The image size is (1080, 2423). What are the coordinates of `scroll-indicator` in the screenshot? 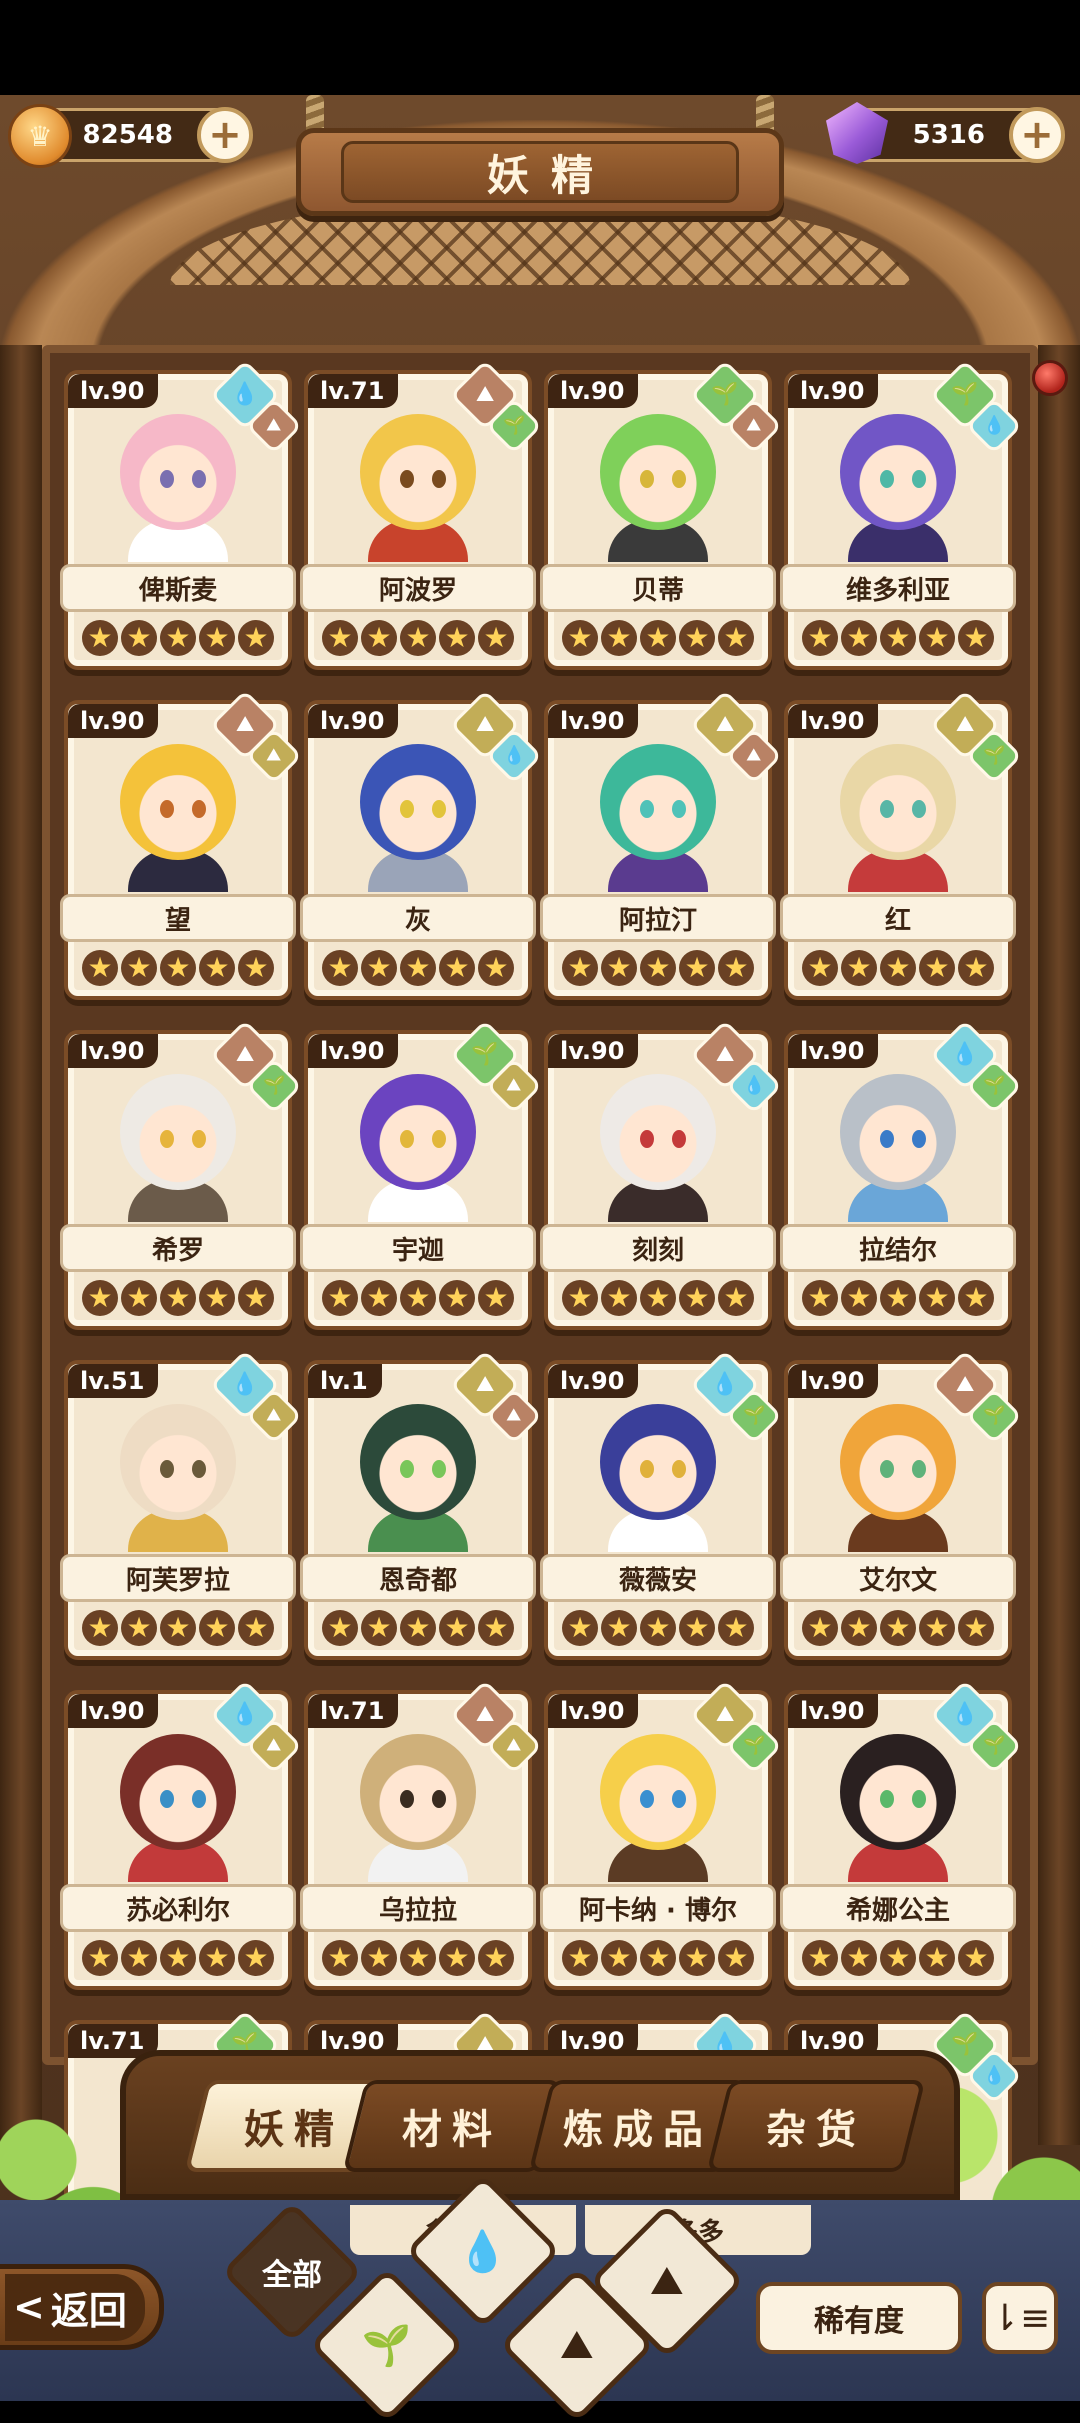 It's located at (1050, 378).